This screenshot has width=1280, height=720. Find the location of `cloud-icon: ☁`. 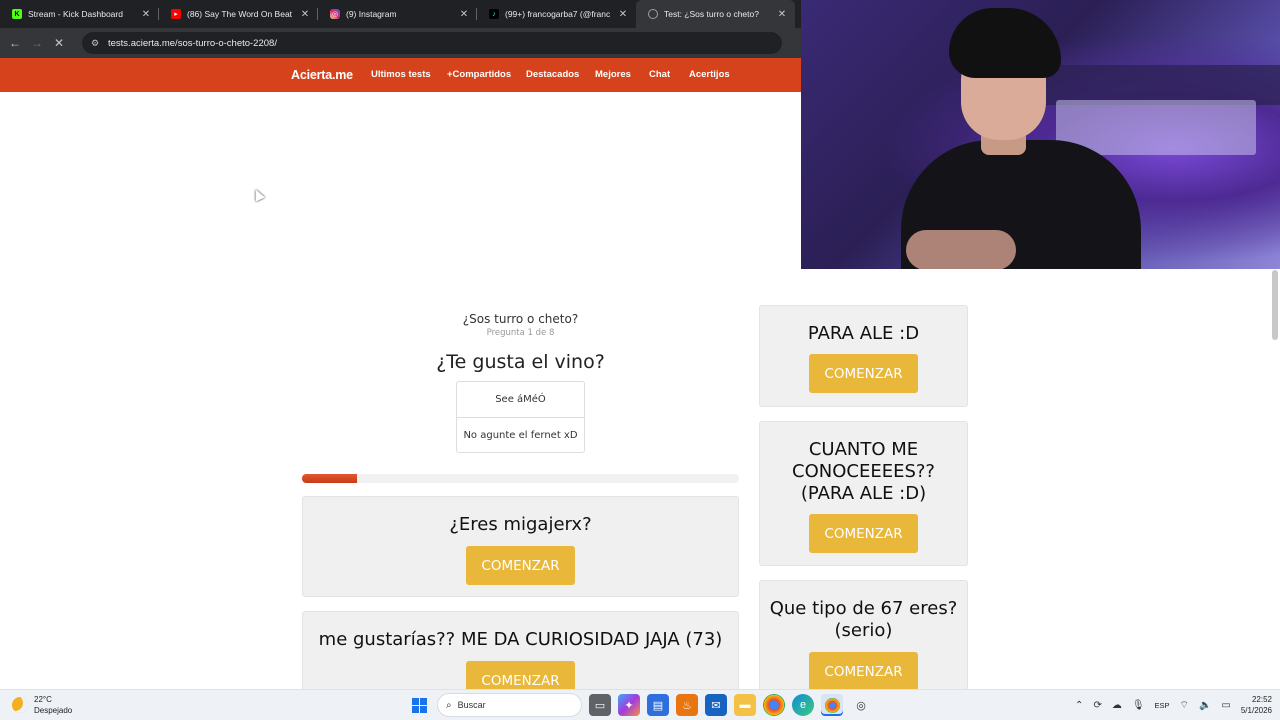

cloud-icon: ☁ is located at coordinates (1117, 705).